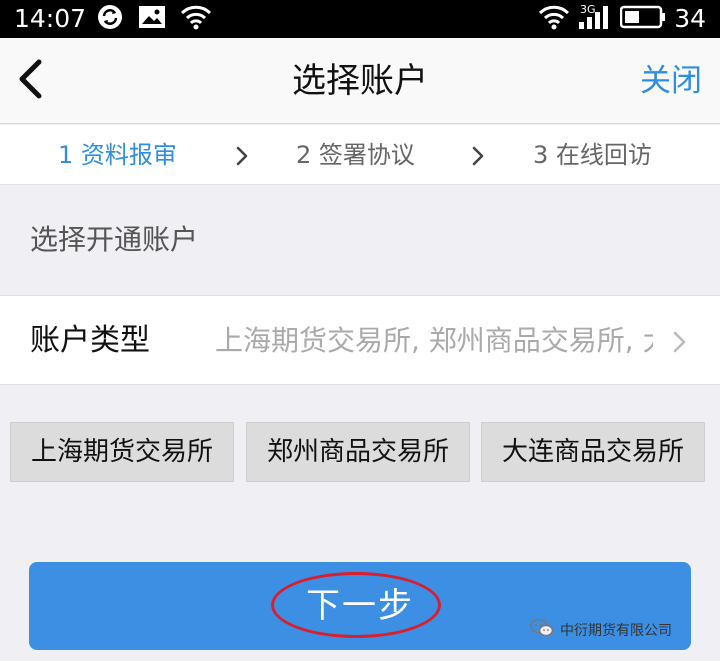 This screenshot has width=720, height=661. What do you see at coordinates (642, 19) in the screenshot?
I see `battery-icon` at bounding box center [642, 19].